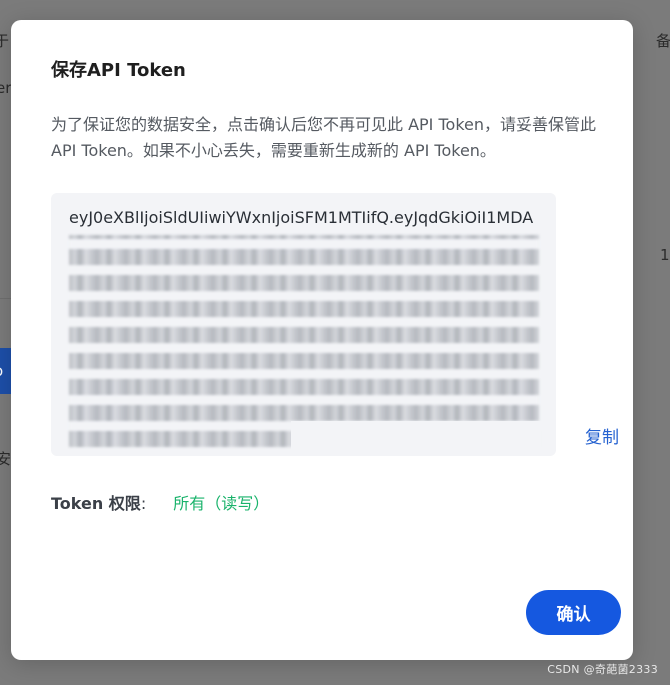  Describe the element at coordinates (1, 371) in the screenshot. I see `background-button-label: o` at that location.